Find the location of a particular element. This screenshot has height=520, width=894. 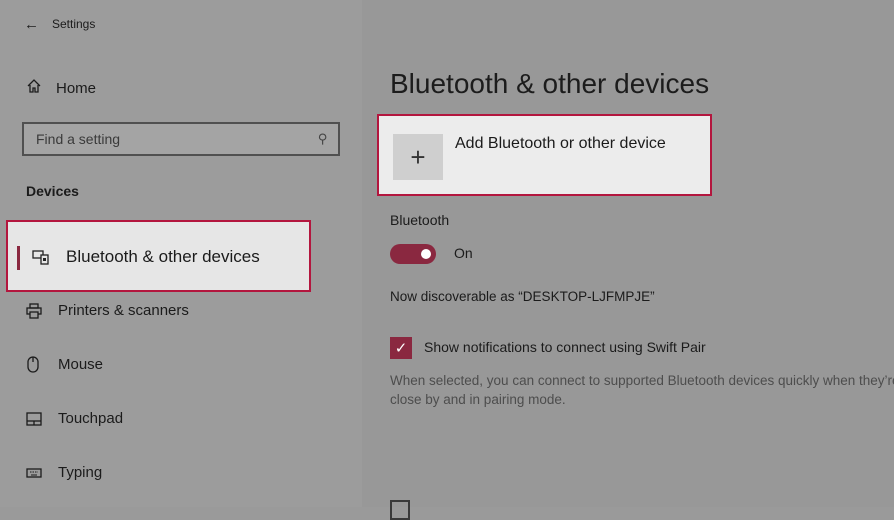

discoverable-text: Now discoverable as “DESKTOP-LJFMPJE” is located at coordinates (522, 296).